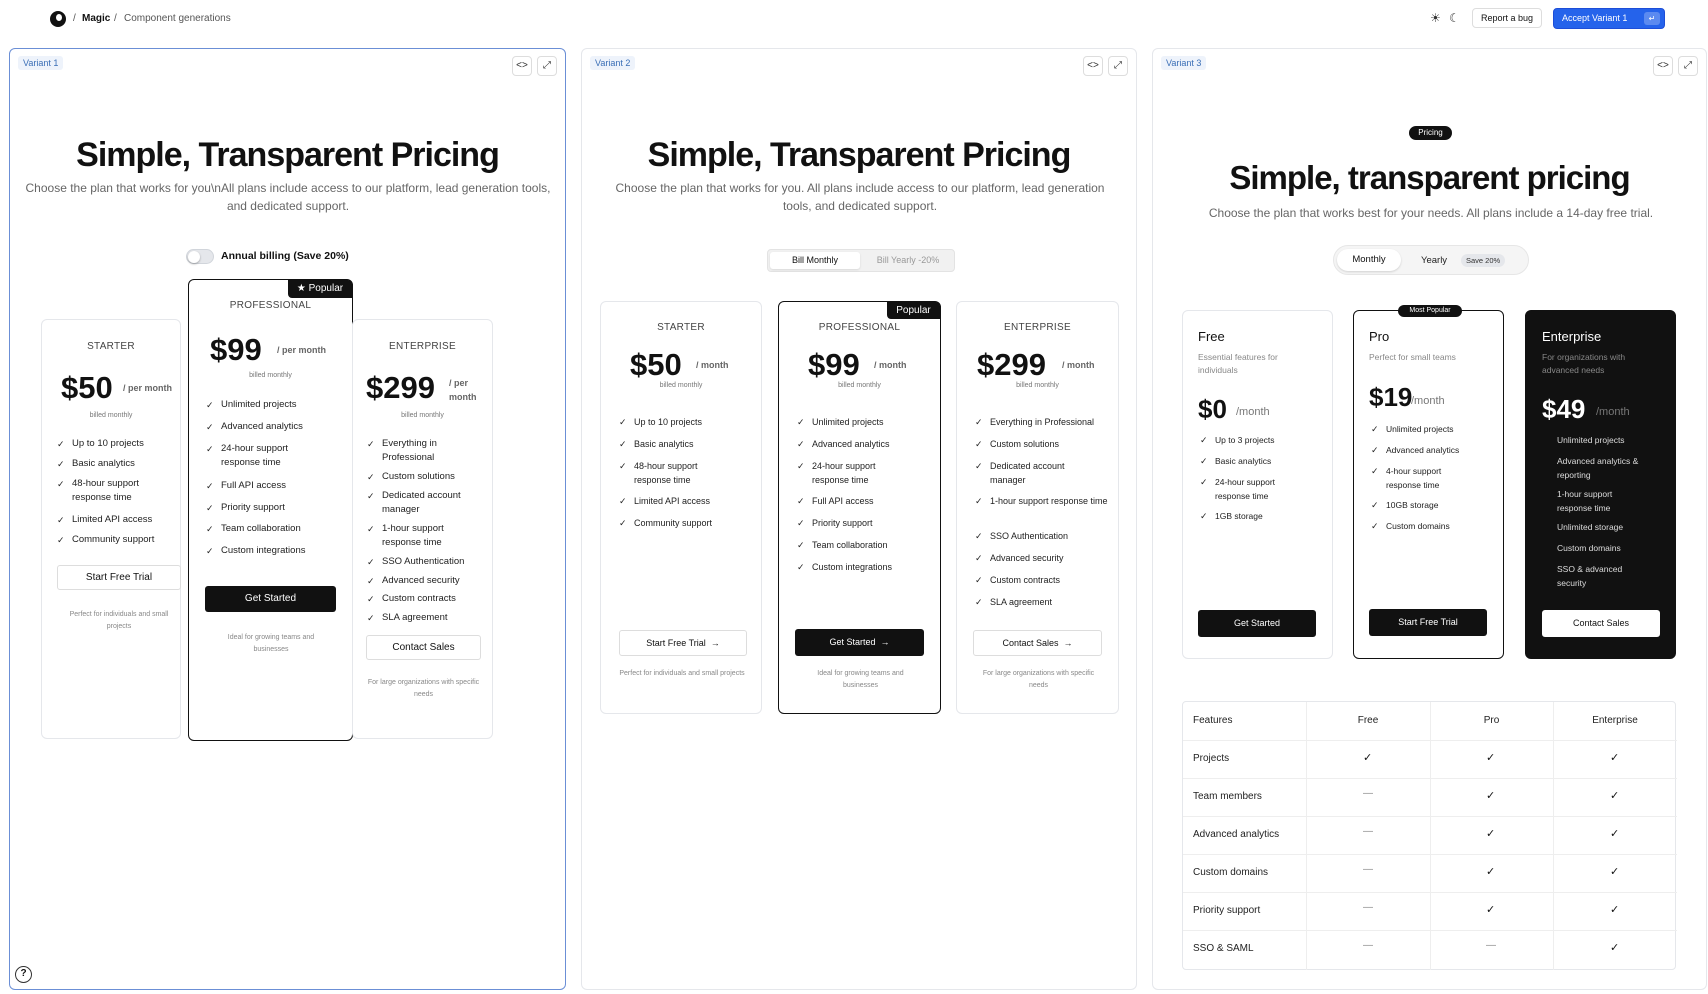 The image size is (1708, 994). What do you see at coordinates (23, 974) in the screenshot?
I see `help-icon: ?` at bounding box center [23, 974].